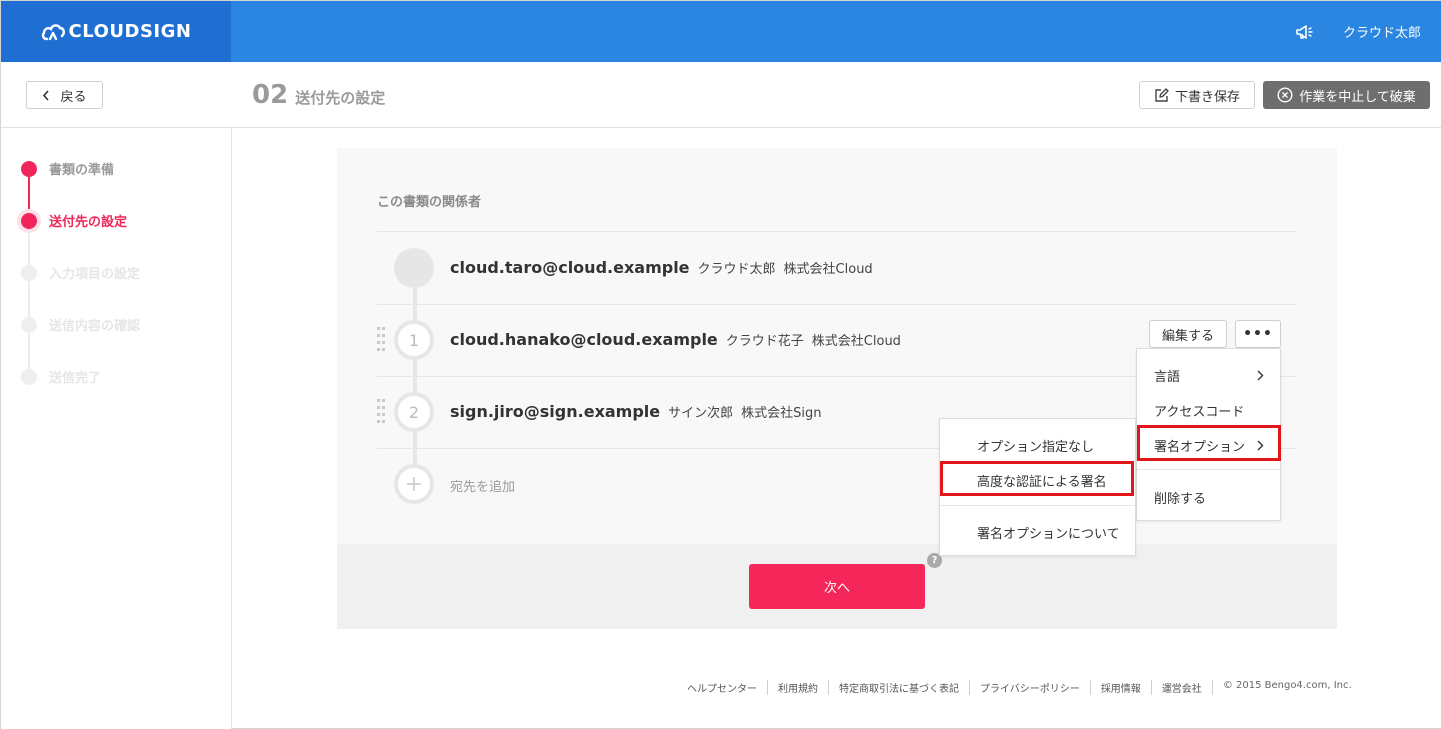  I want to click on brand-name: CLOUDSIGN, so click(130, 31).